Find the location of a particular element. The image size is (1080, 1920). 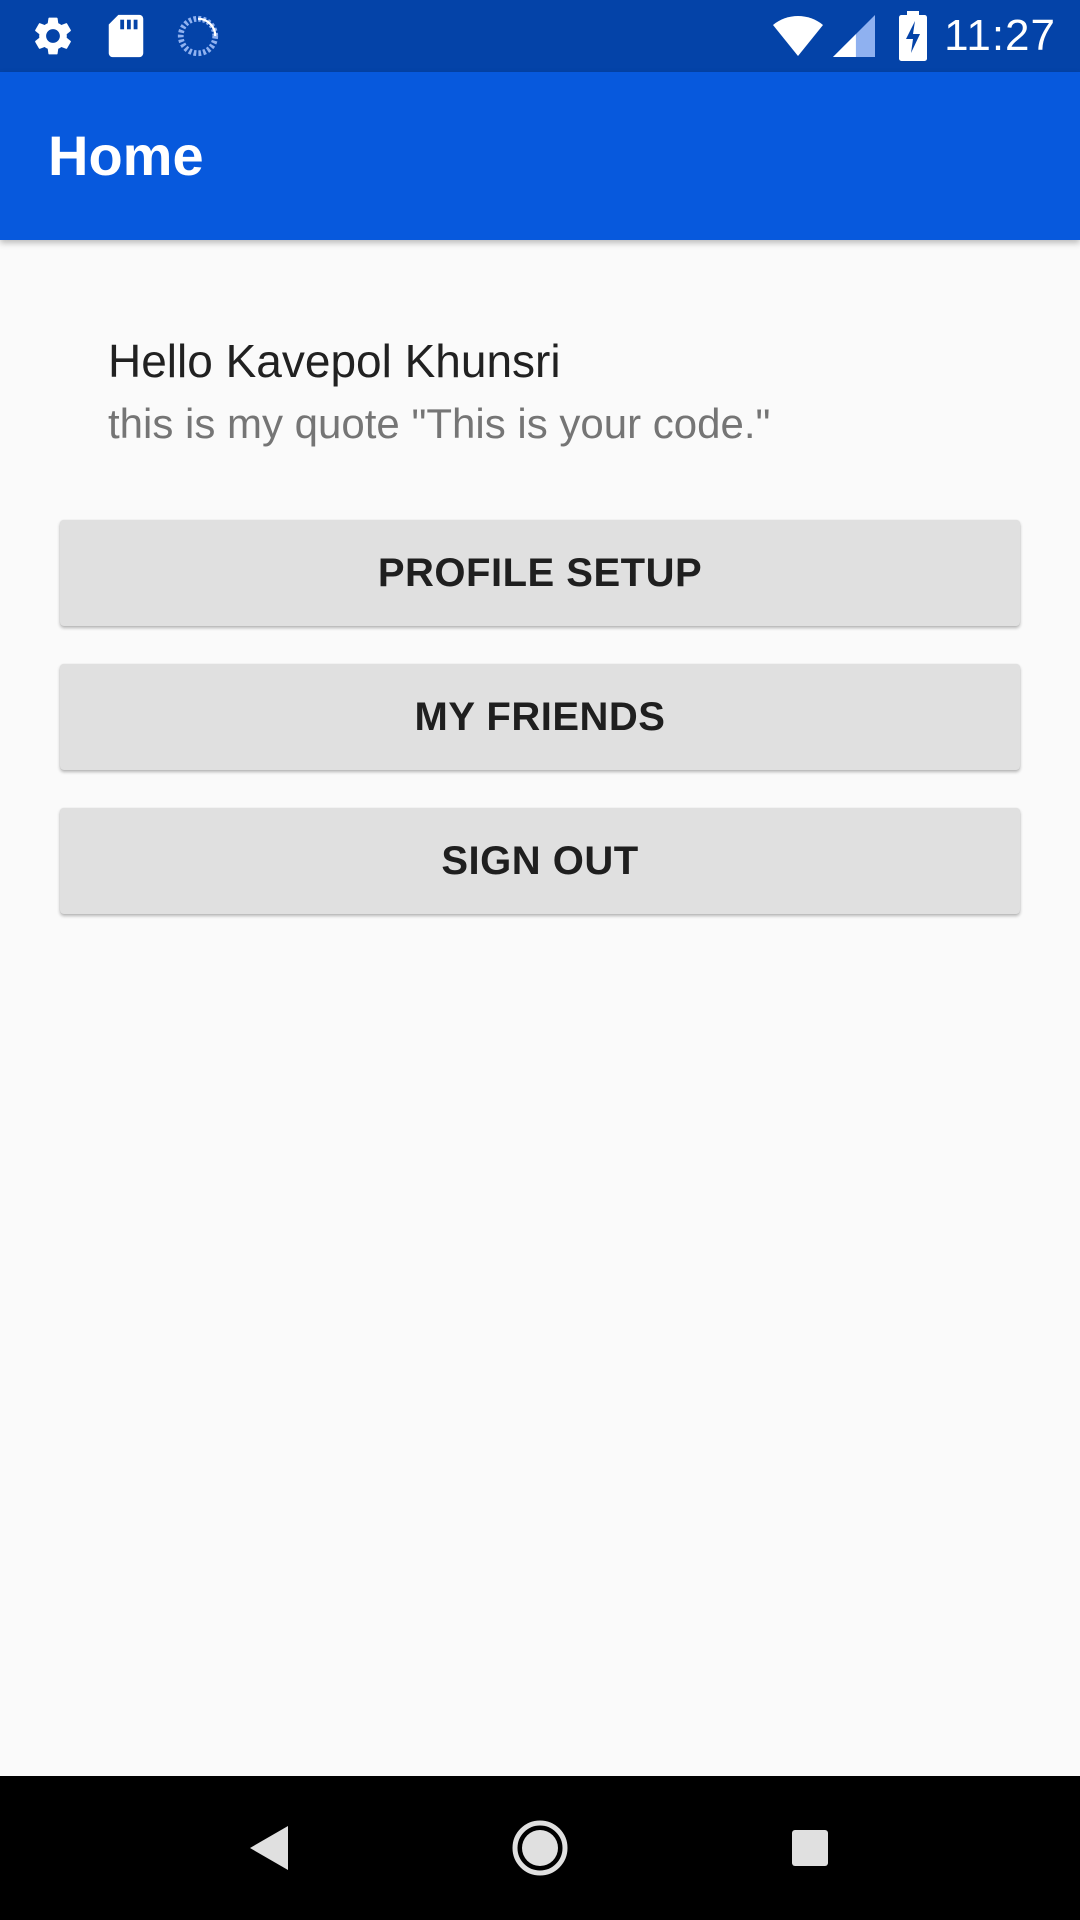

gear-icon is located at coordinates (53, 36).